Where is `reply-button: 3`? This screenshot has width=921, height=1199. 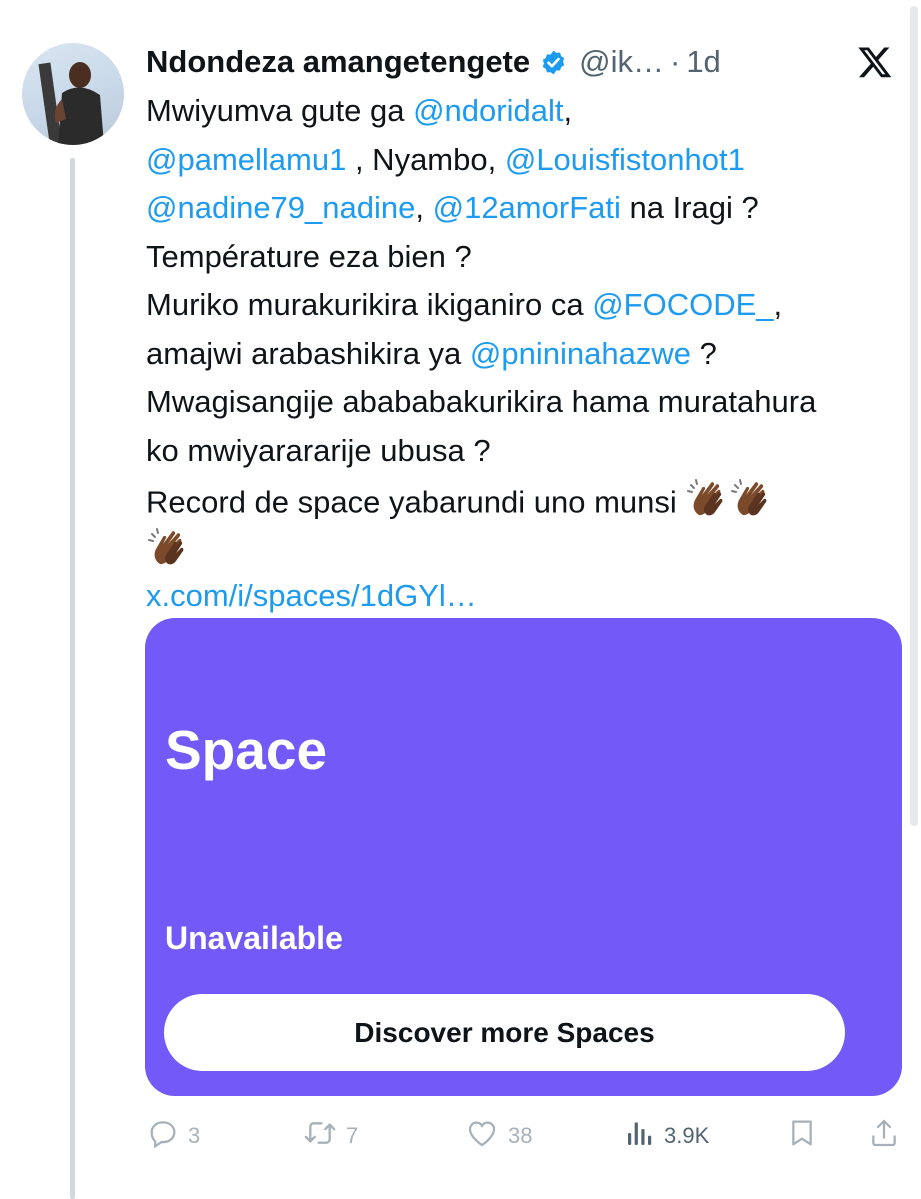
reply-button: 3 is located at coordinates (173, 1136).